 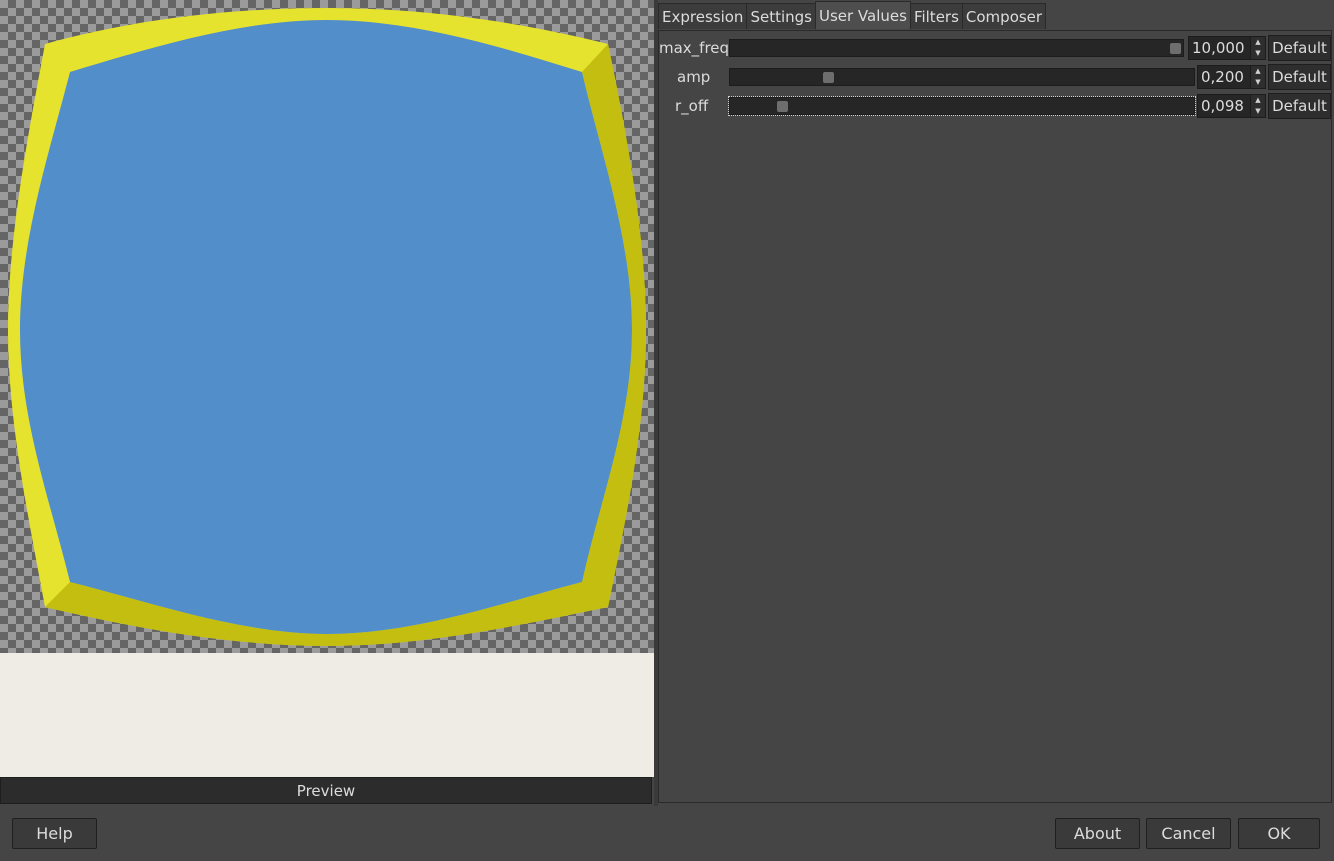 I want to click on tab-expression: Expression, so click(x=703, y=16).